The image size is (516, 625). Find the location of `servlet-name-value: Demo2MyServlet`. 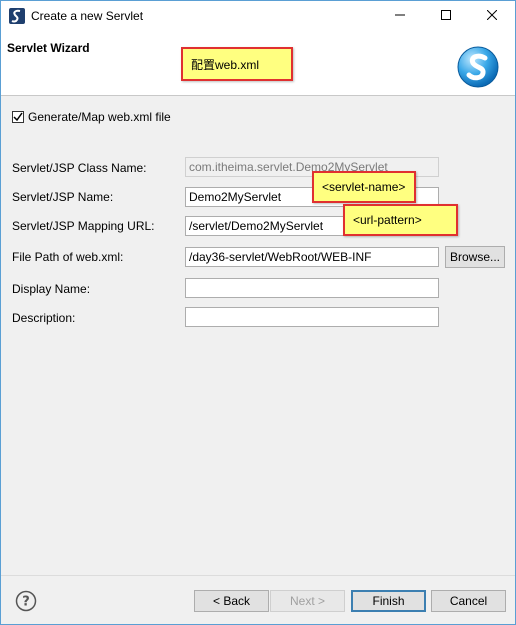

servlet-name-value: Demo2MyServlet is located at coordinates (235, 197).